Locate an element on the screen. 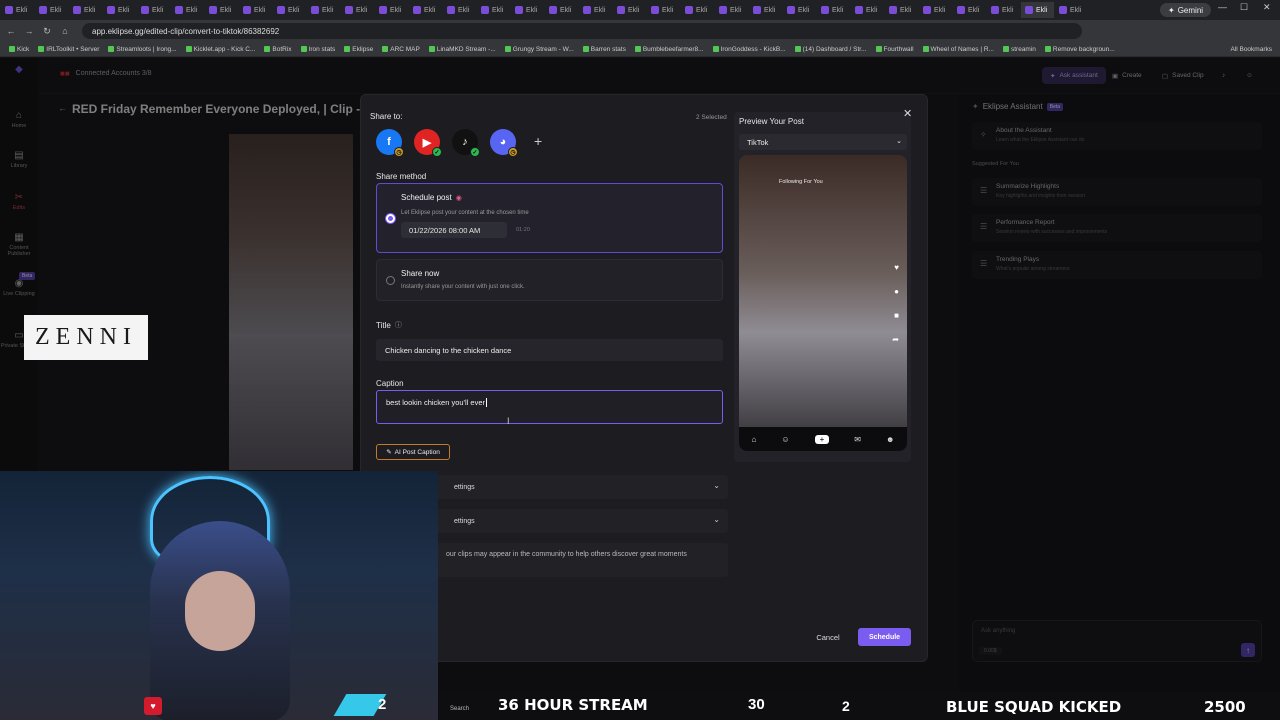 The width and height of the screenshot is (1280, 720). maximize-icon: ☐ is located at coordinates (1244, 7).